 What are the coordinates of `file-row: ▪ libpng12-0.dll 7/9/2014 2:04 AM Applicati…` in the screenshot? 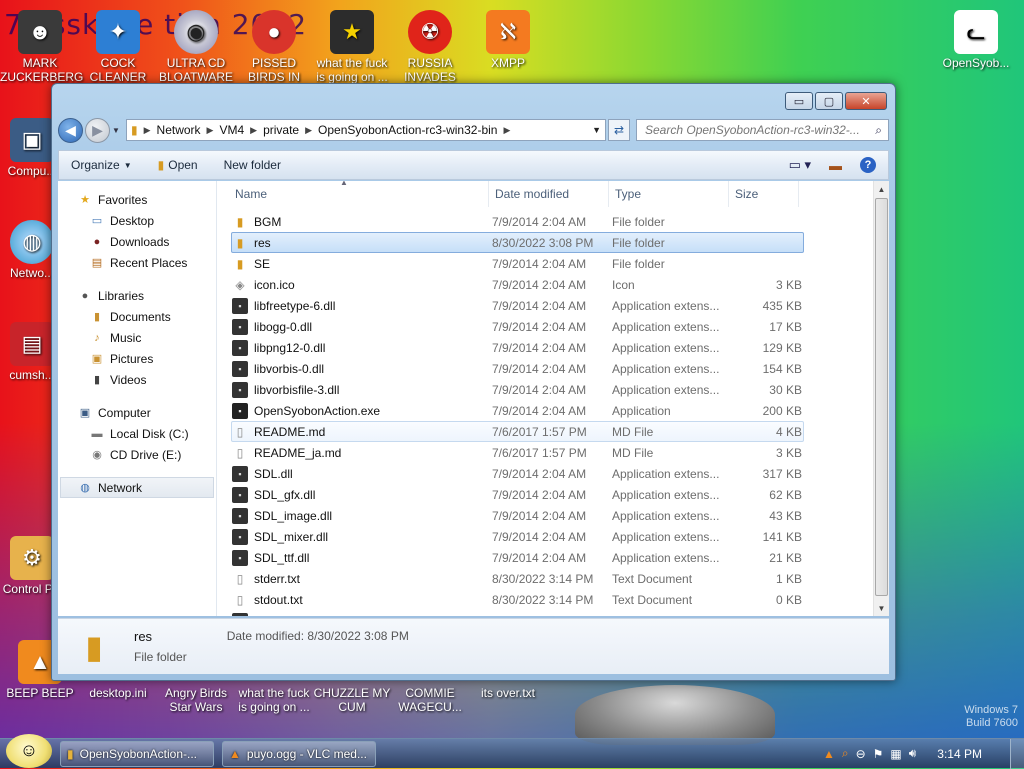 It's located at (517, 347).